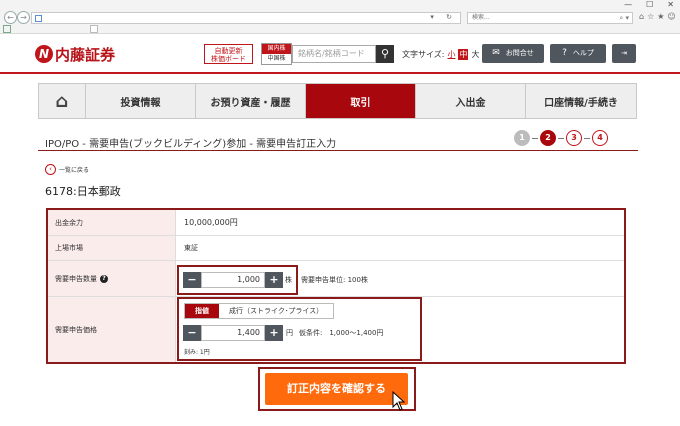 This screenshot has width=680, height=426. I want to click on price-condition: 仮条件: 1,000～1,400円, so click(341, 333).